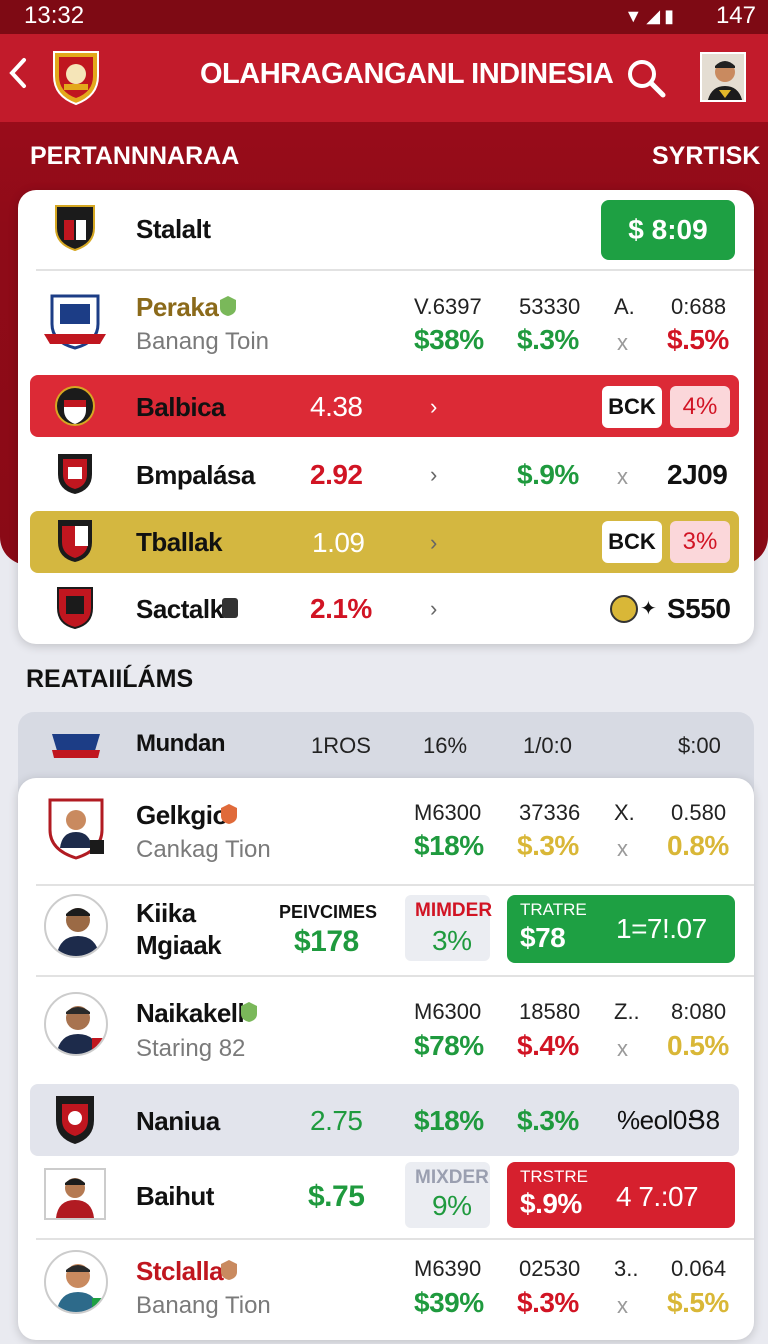 This screenshot has height=1344, width=768. What do you see at coordinates (700, 542) in the screenshot?
I see `percent-chip: 3%` at bounding box center [700, 542].